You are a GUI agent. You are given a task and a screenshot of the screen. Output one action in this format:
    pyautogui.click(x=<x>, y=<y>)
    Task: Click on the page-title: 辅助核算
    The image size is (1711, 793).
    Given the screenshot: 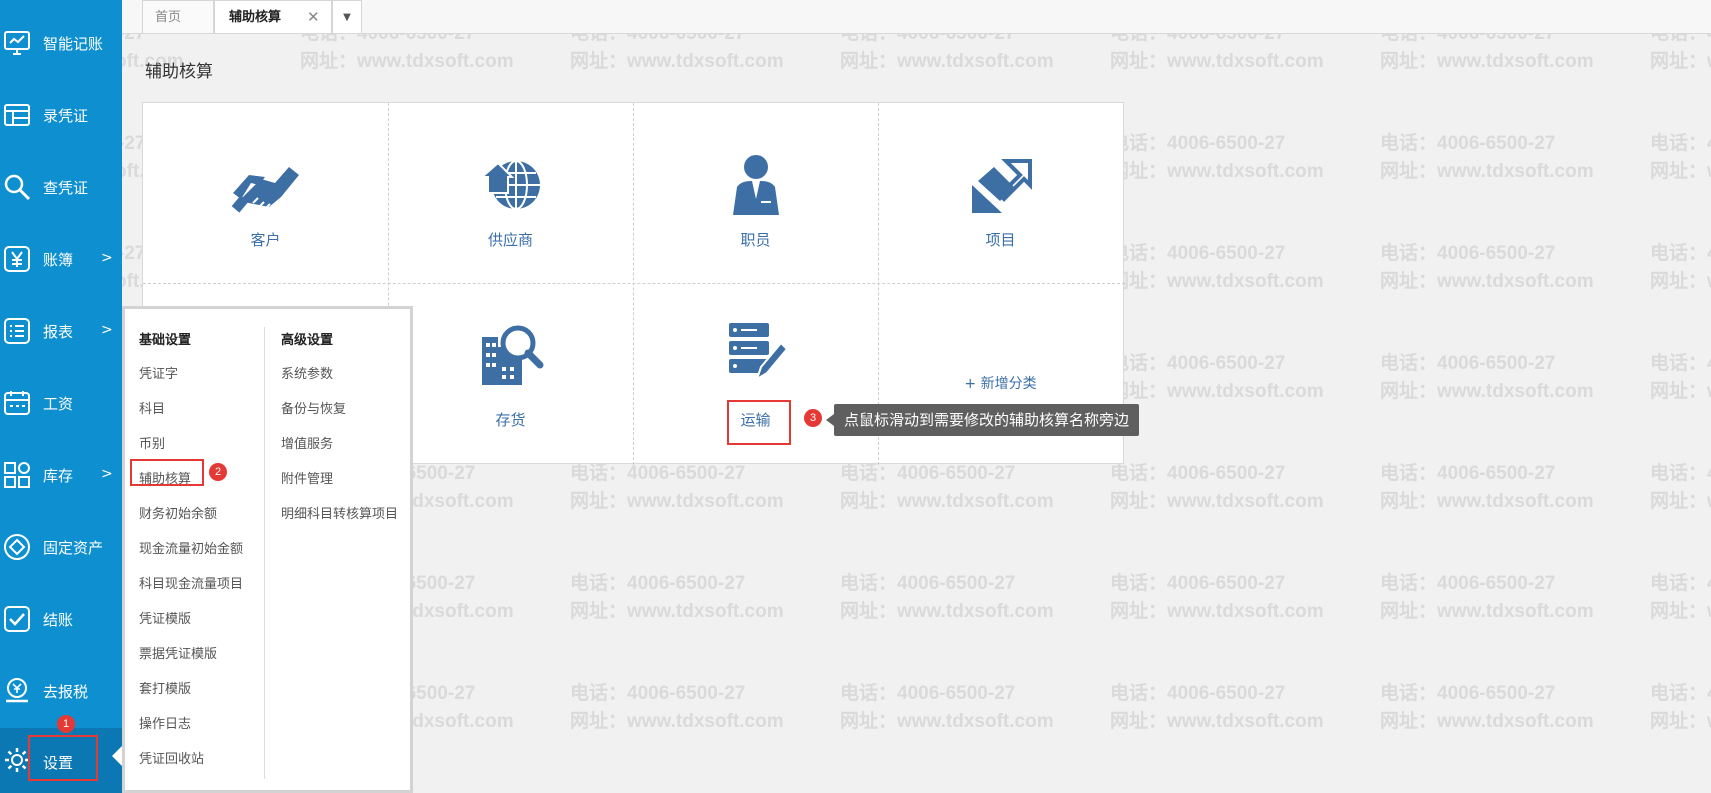 What is the action you would take?
    pyautogui.click(x=179, y=72)
    